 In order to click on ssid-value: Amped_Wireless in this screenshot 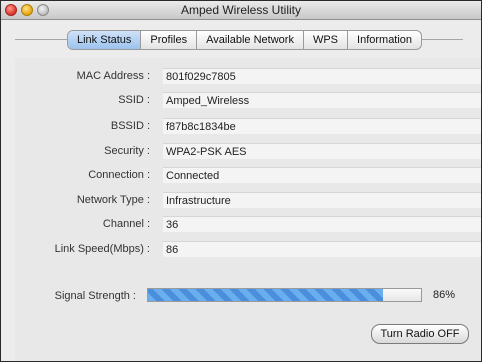, I will do `click(322, 100)`.